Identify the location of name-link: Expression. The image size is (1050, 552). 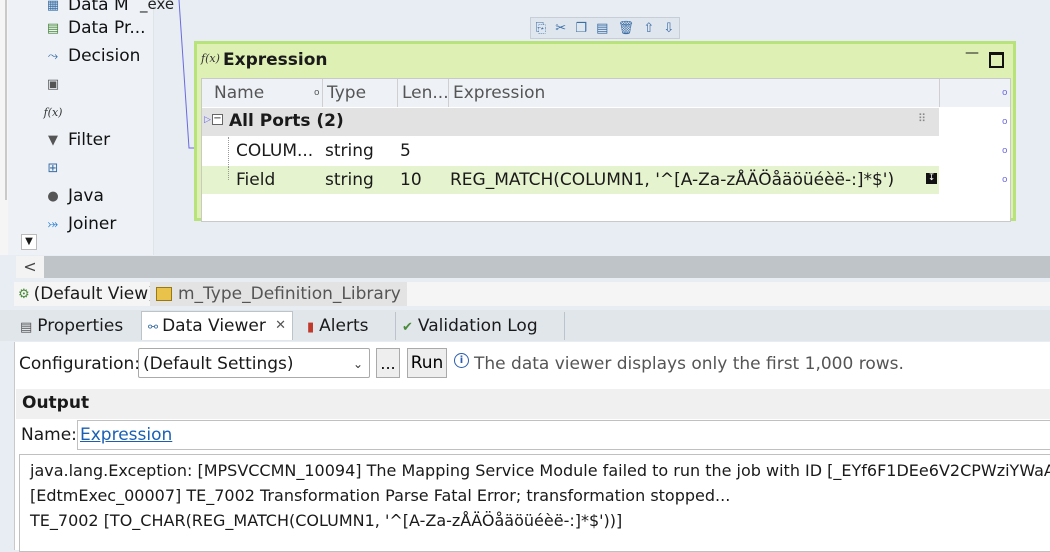
(126, 435).